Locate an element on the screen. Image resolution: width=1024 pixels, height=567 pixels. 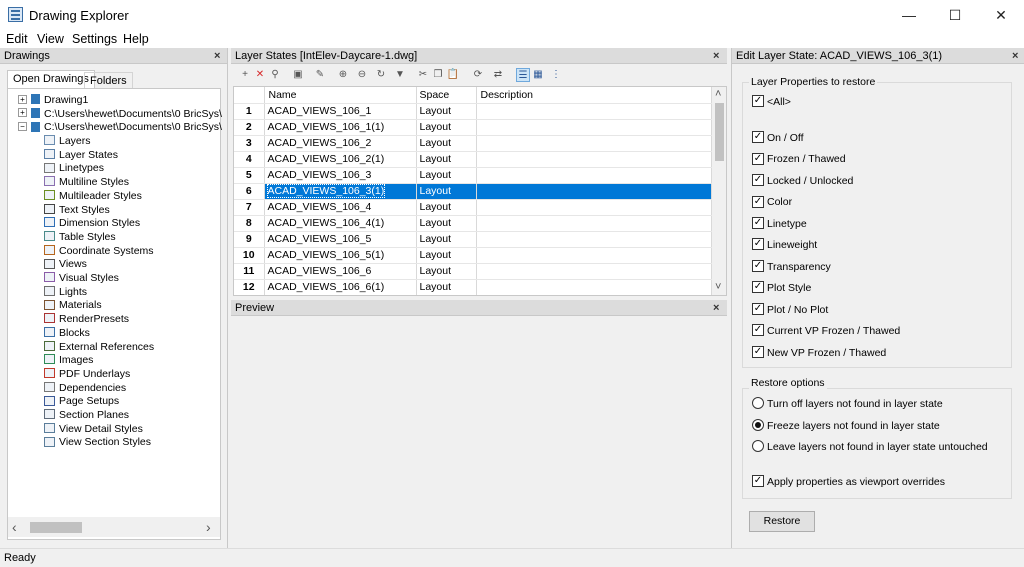
property-checkbox: ✓ Frozen / Thawed is located at coordinates (799, 160).